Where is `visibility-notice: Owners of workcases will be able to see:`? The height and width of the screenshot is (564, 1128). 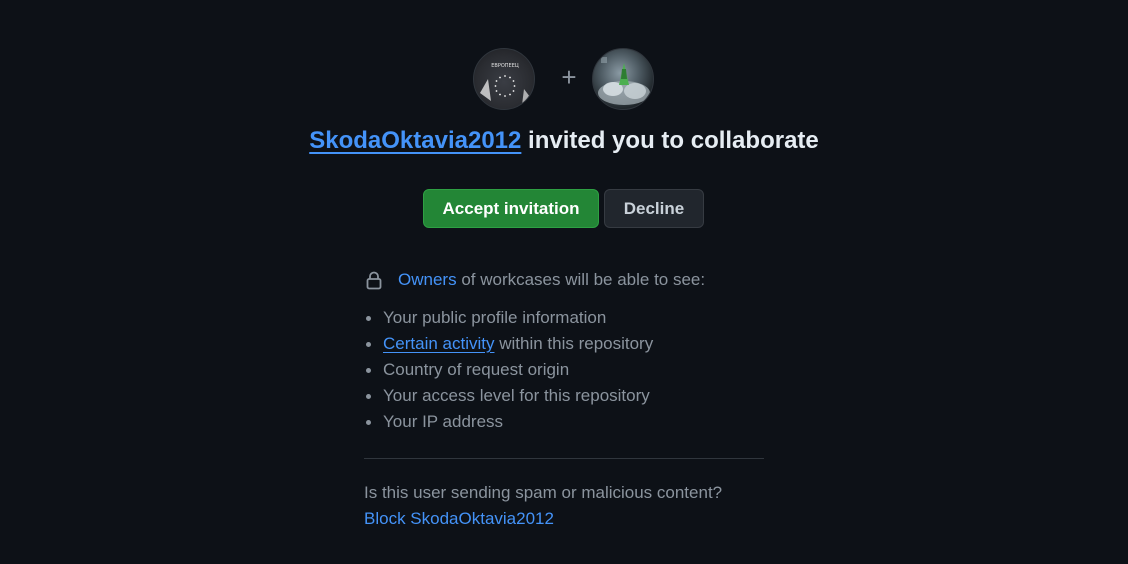 visibility-notice: Owners of workcases will be able to see: is located at coordinates (574, 280).